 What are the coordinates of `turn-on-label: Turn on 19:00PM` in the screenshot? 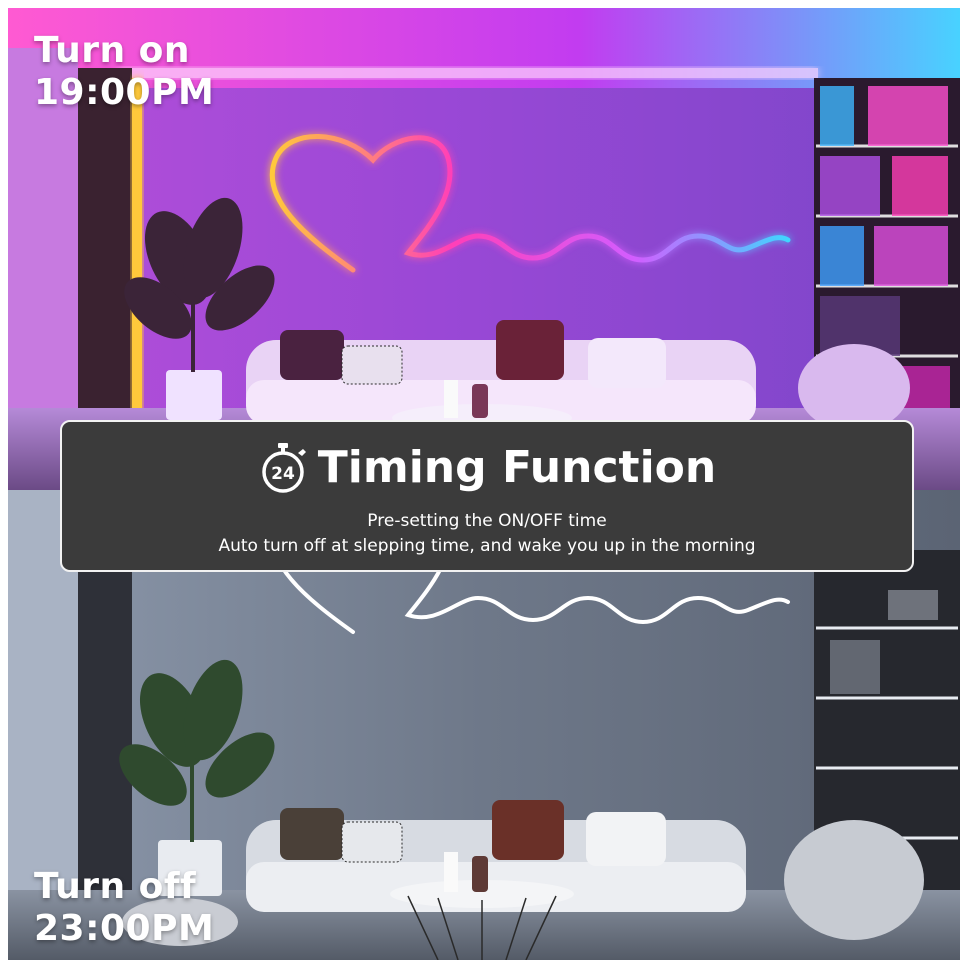 It's located at (124, 72).